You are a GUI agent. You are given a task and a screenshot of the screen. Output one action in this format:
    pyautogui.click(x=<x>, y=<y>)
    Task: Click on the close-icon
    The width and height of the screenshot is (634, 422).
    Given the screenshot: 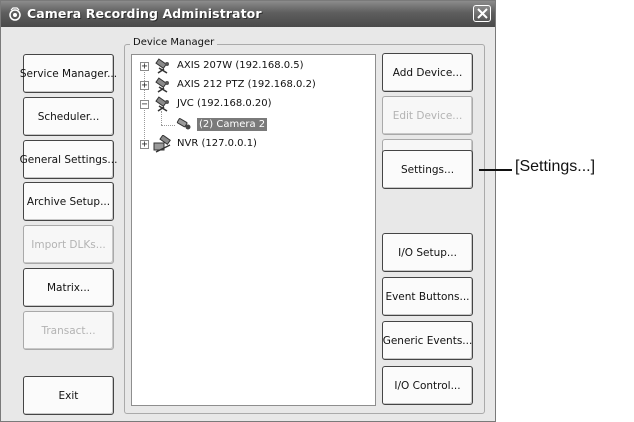 What is the action you would take?
    pyautogui.click(x=482, y=13)
    